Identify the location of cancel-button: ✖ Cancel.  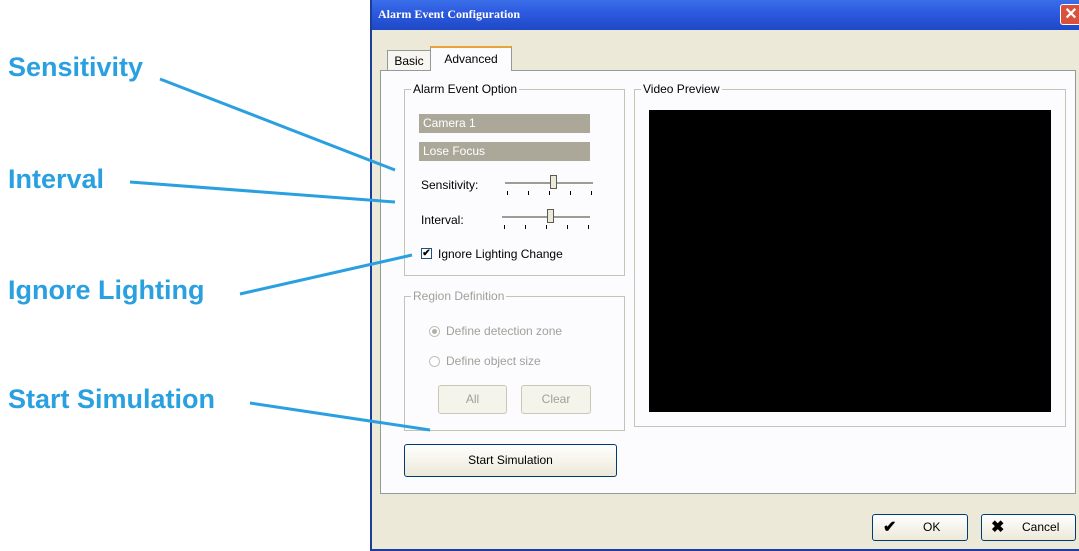
(1028, 527).